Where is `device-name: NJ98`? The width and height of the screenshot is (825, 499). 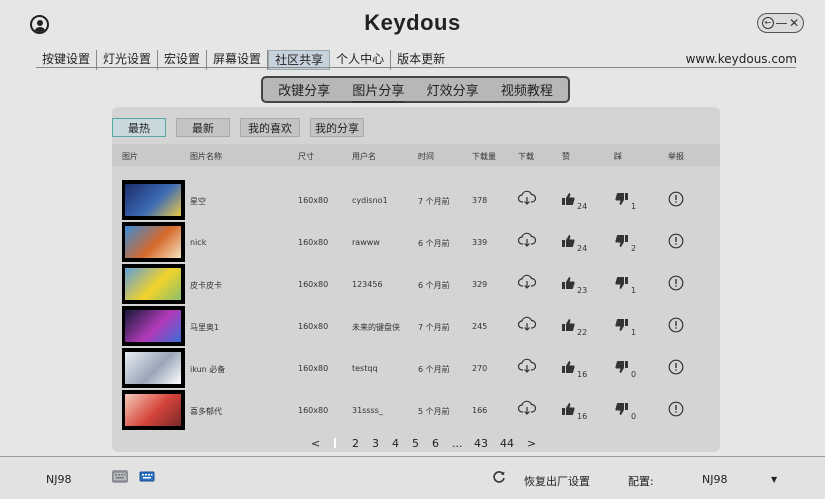
device-name: NJ98 is located at coordinates (59, 479).